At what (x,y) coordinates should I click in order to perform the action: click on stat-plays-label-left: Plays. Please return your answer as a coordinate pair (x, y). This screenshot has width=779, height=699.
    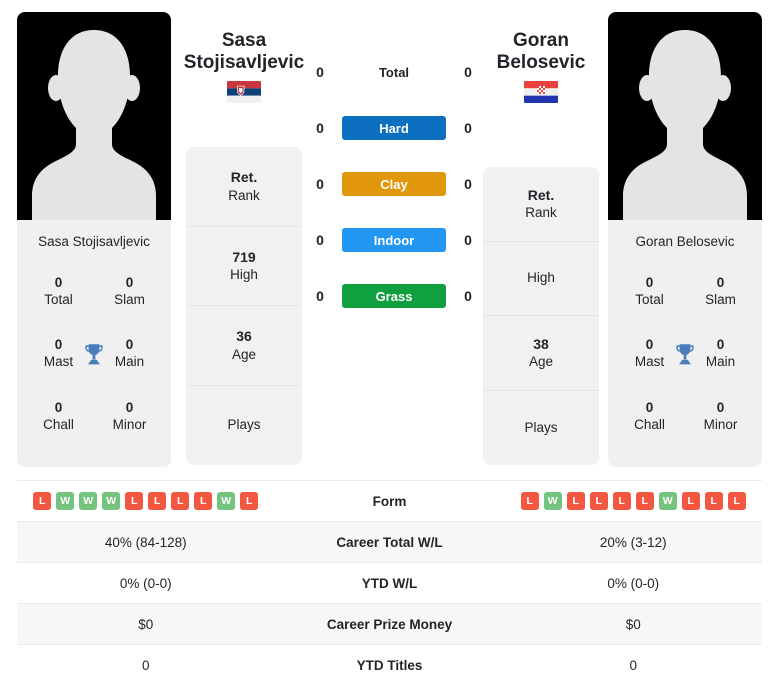
    Looking at the image, I should click on (244, 425).